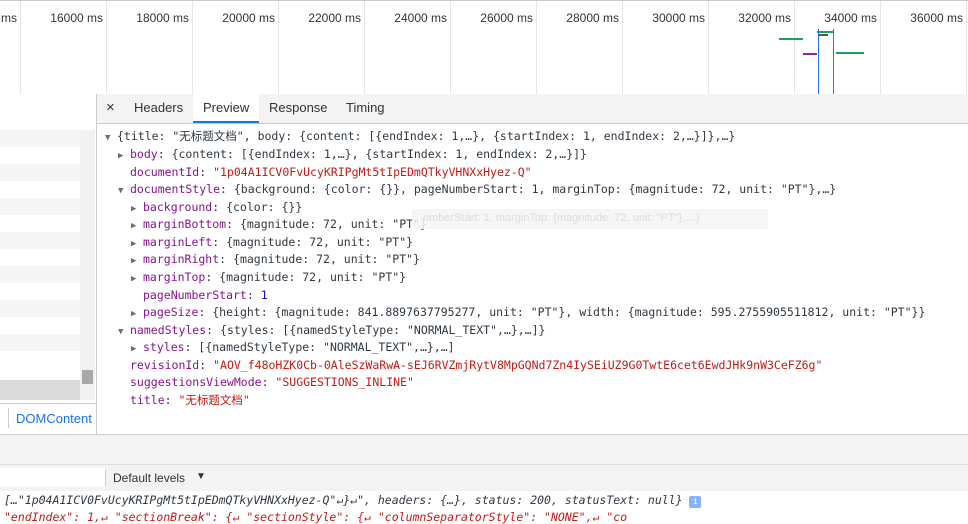  I want to click on console-toolbar: Default levels ▼, so click(484, 478).